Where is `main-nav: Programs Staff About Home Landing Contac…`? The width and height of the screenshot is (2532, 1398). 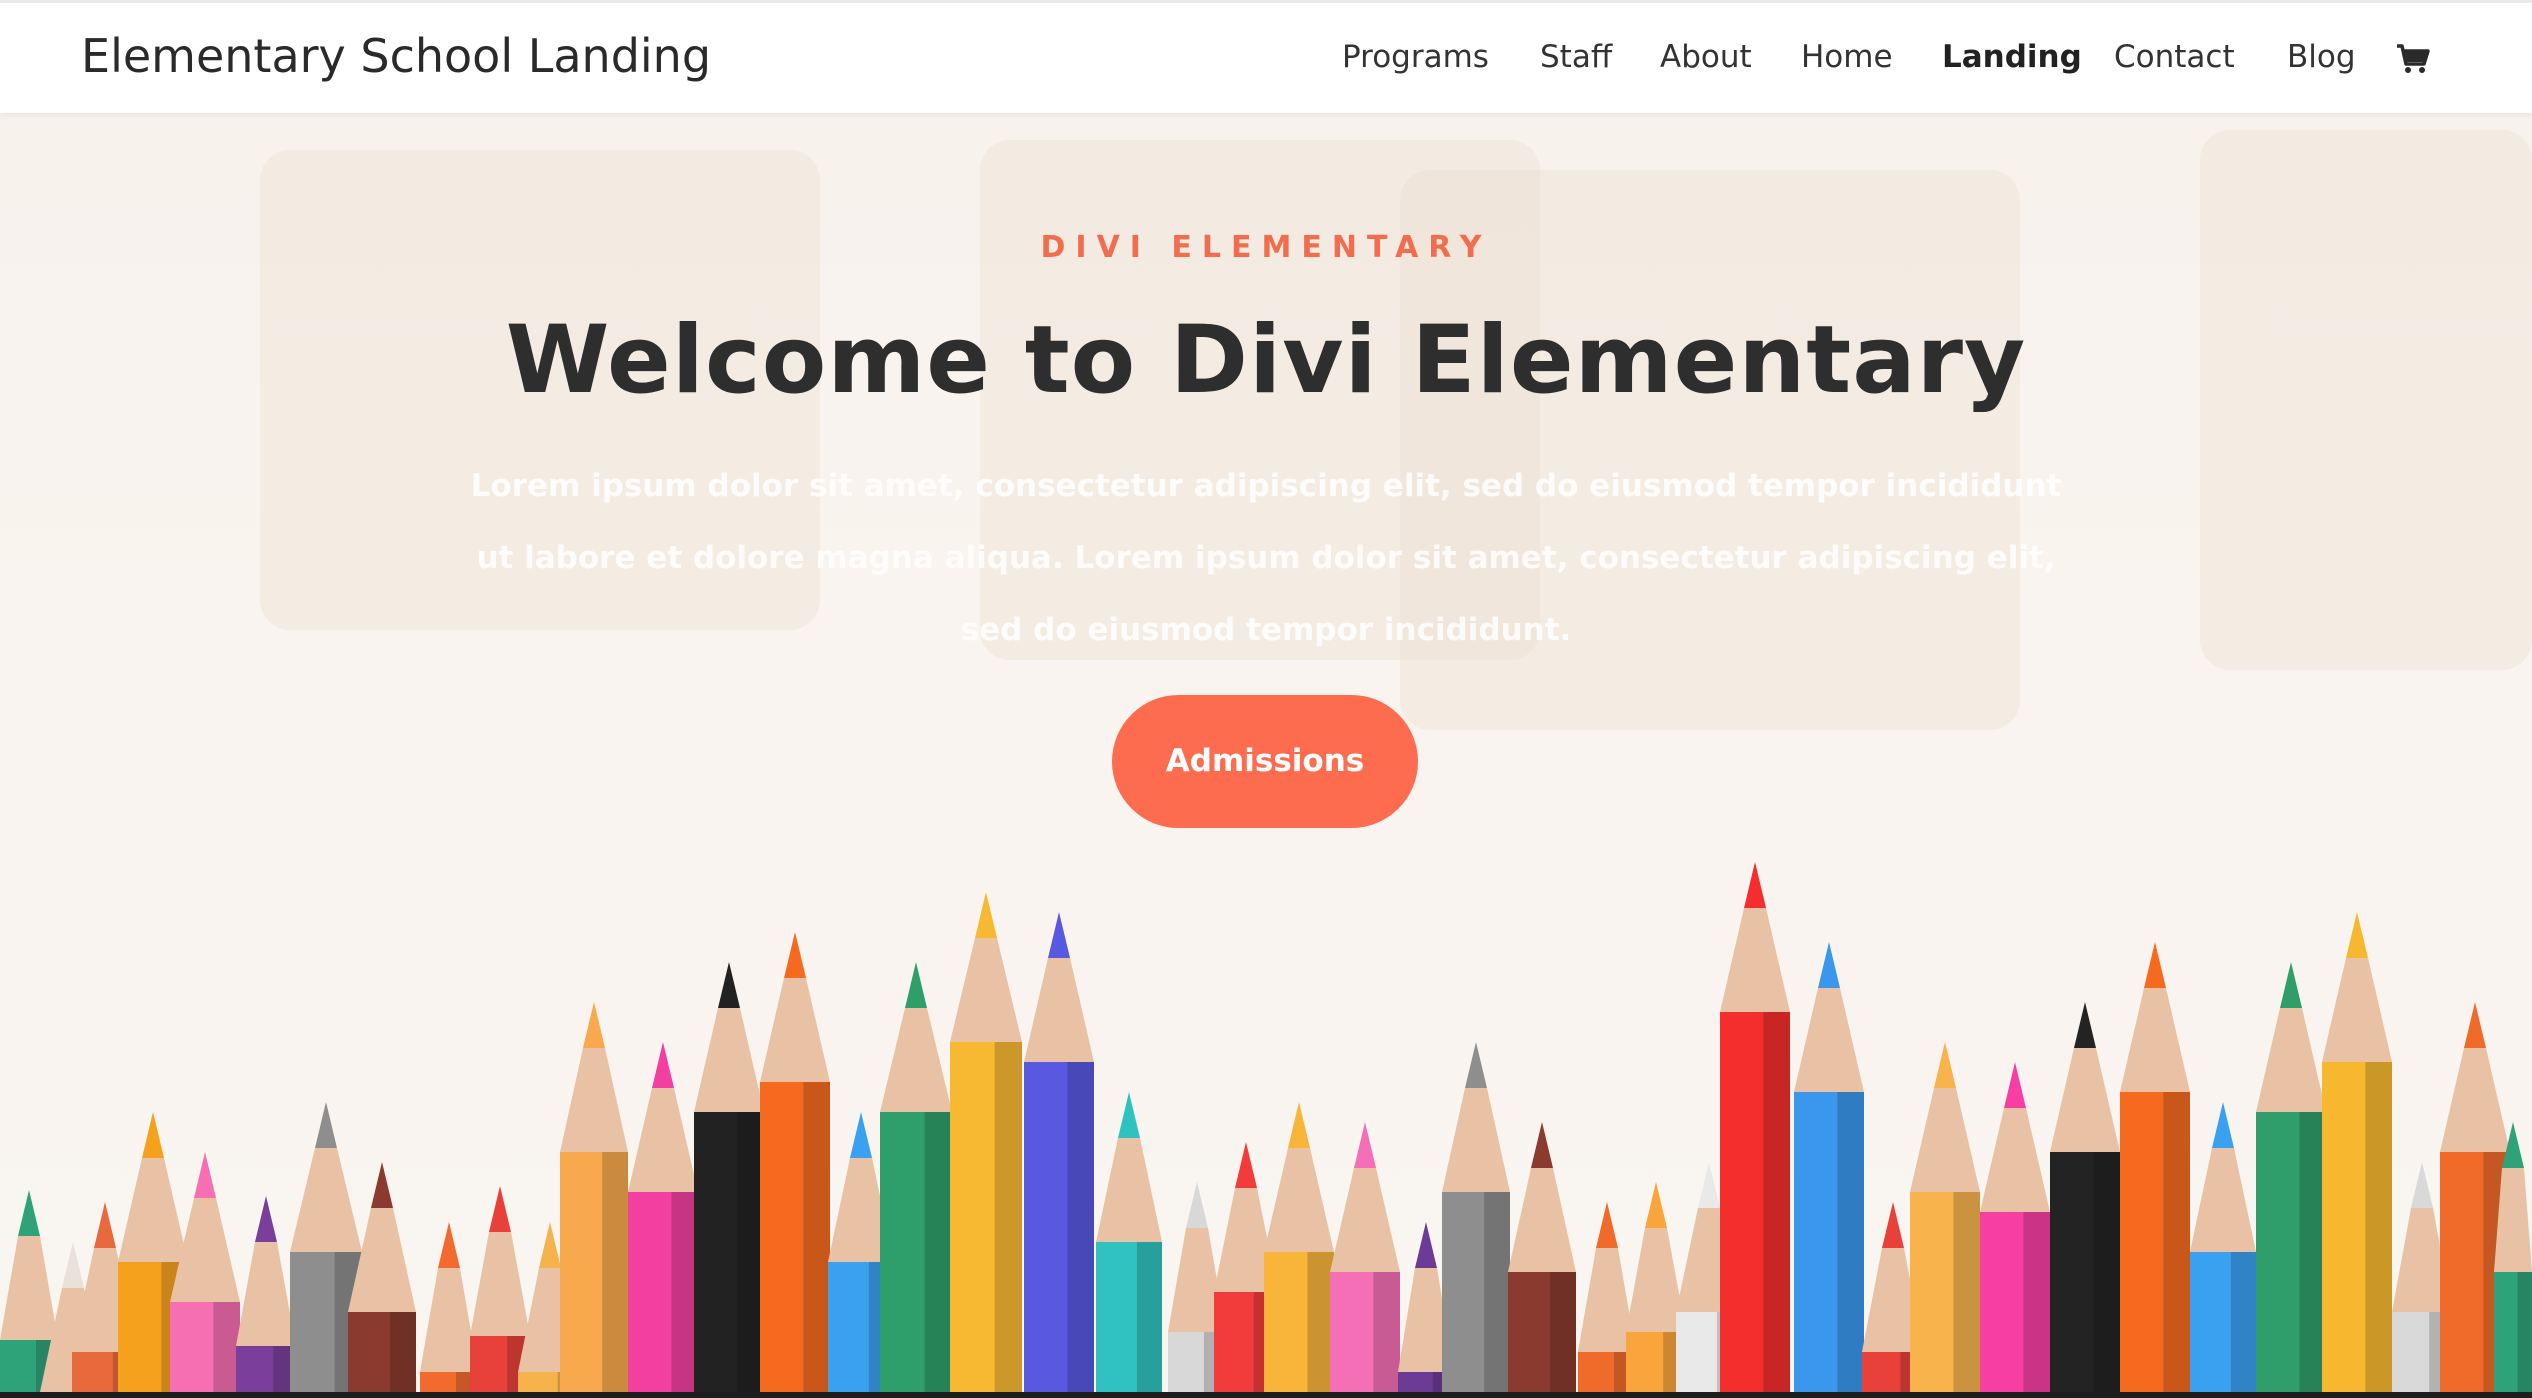
main-nav: Programs Staff About Home Landing Contac… is located at coordinates (1266, 59).